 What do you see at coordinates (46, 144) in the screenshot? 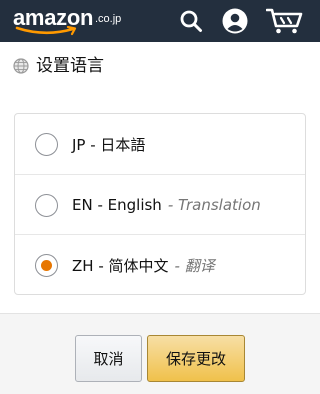
I see `radio-jp` at bounding box center [46, 144].